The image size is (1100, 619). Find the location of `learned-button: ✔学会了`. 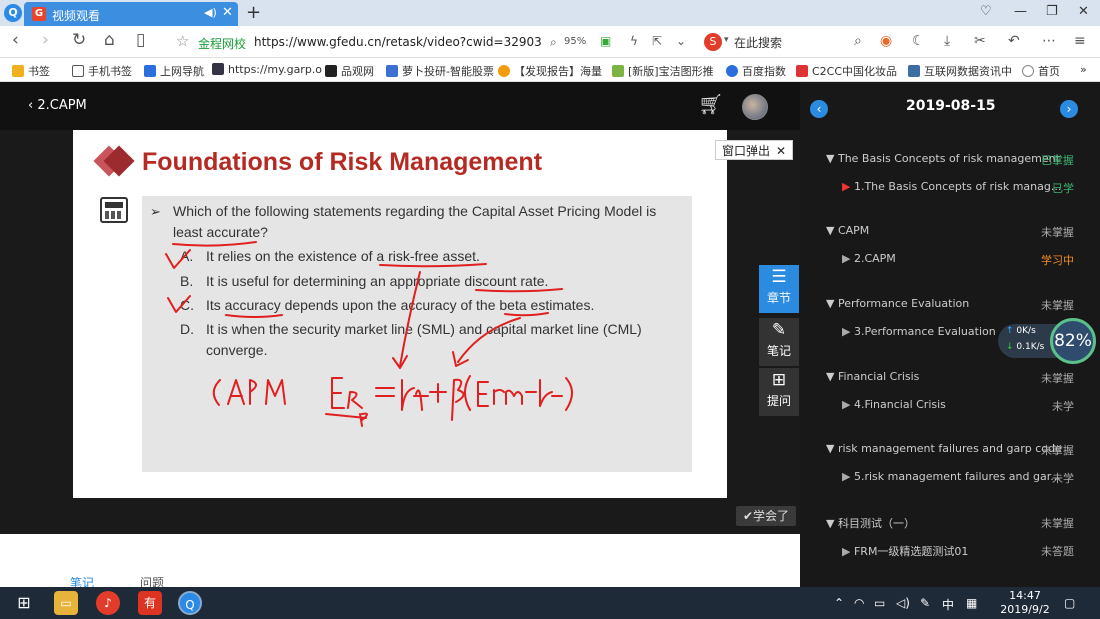

learned-button: ✔学会了 is located at coordinates (766, 516).